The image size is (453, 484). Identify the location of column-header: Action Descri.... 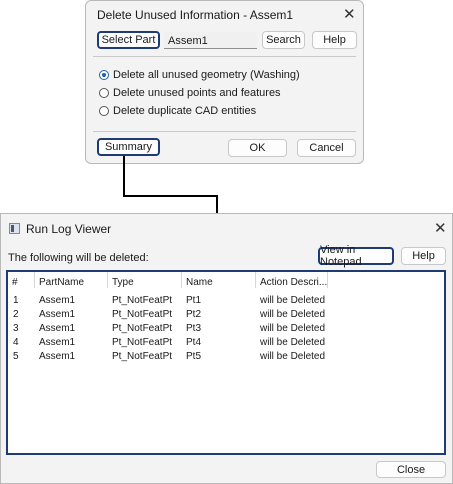
(292, 280).